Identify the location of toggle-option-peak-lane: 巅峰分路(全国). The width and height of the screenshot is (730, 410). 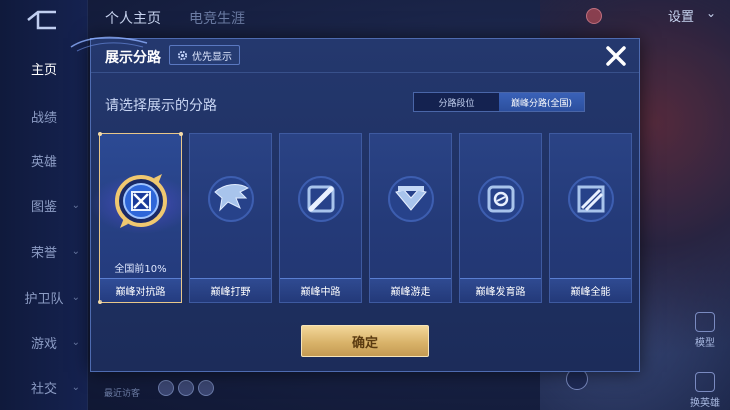
(541, 102).